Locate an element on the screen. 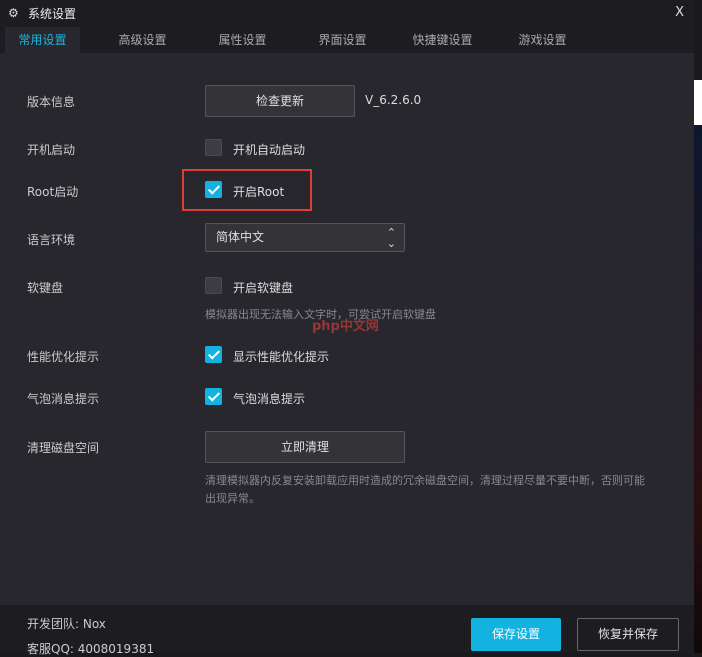 This screenshot has width=702, height=657. keyboard-checkbox-label: 开启软键盘 is located at coordinates (263, 287).